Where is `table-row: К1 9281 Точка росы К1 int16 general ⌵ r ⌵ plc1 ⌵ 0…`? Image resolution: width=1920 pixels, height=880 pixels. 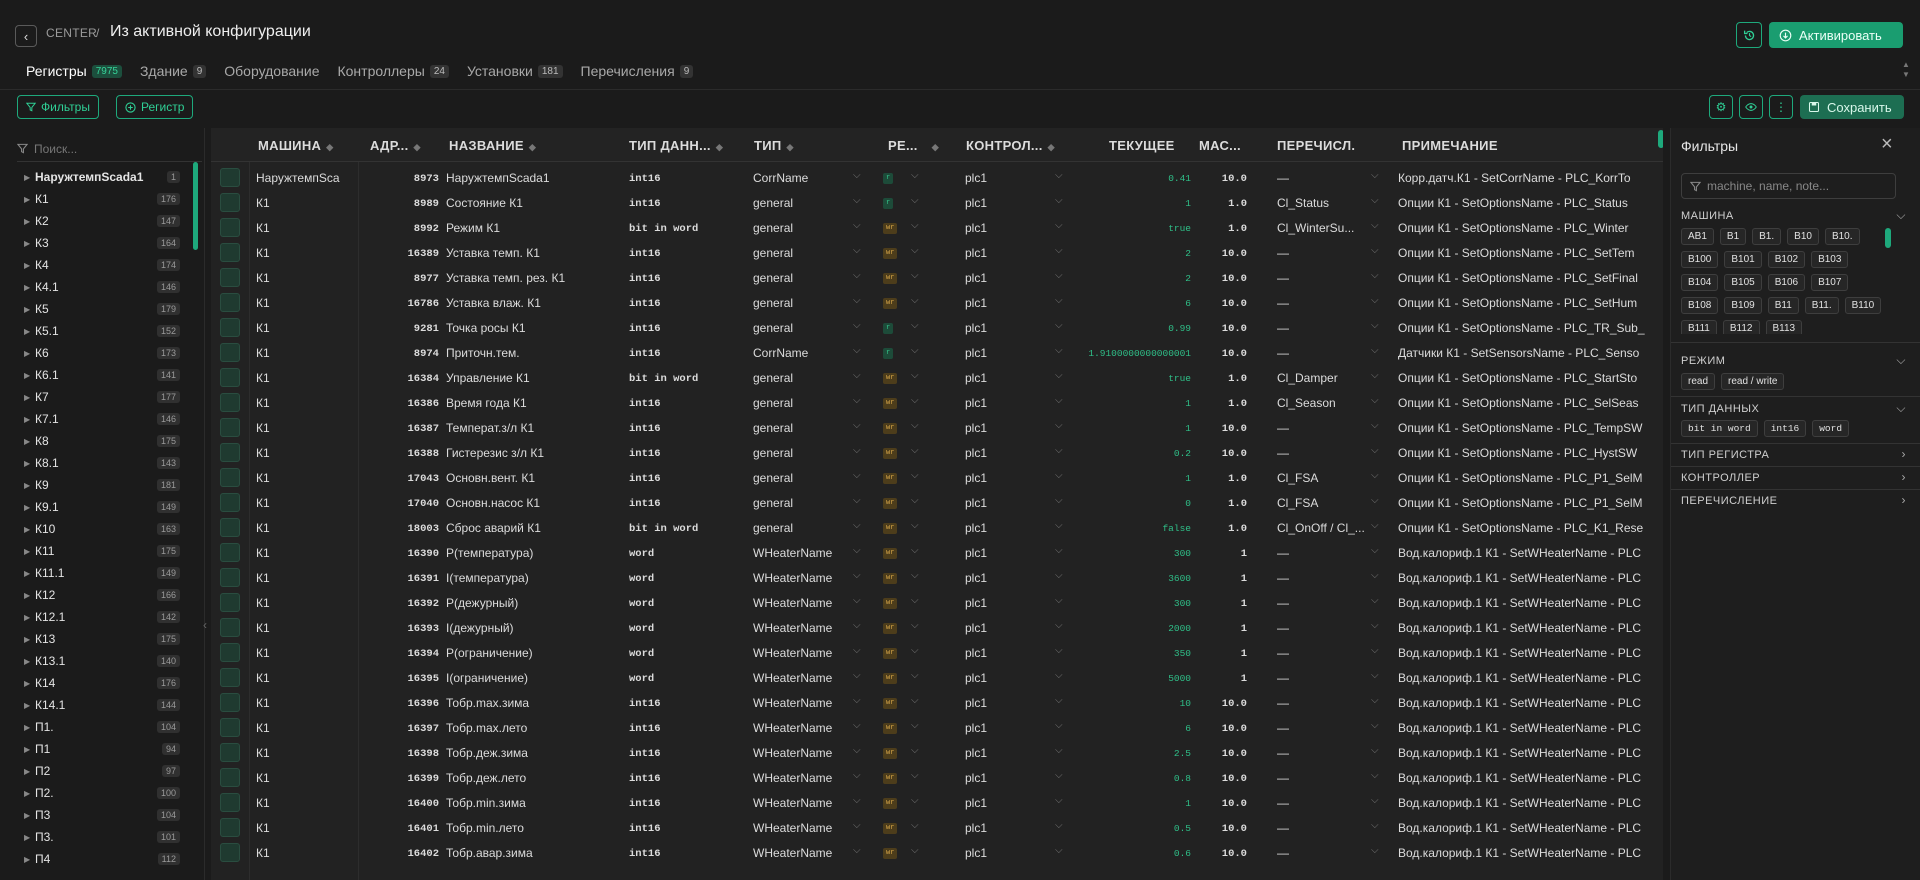 table-row: К1 9281 Точка росы К1 int16 general ⌵ r ⌵ plc1 ⌵ 0… is located at coordinates (937, 327).